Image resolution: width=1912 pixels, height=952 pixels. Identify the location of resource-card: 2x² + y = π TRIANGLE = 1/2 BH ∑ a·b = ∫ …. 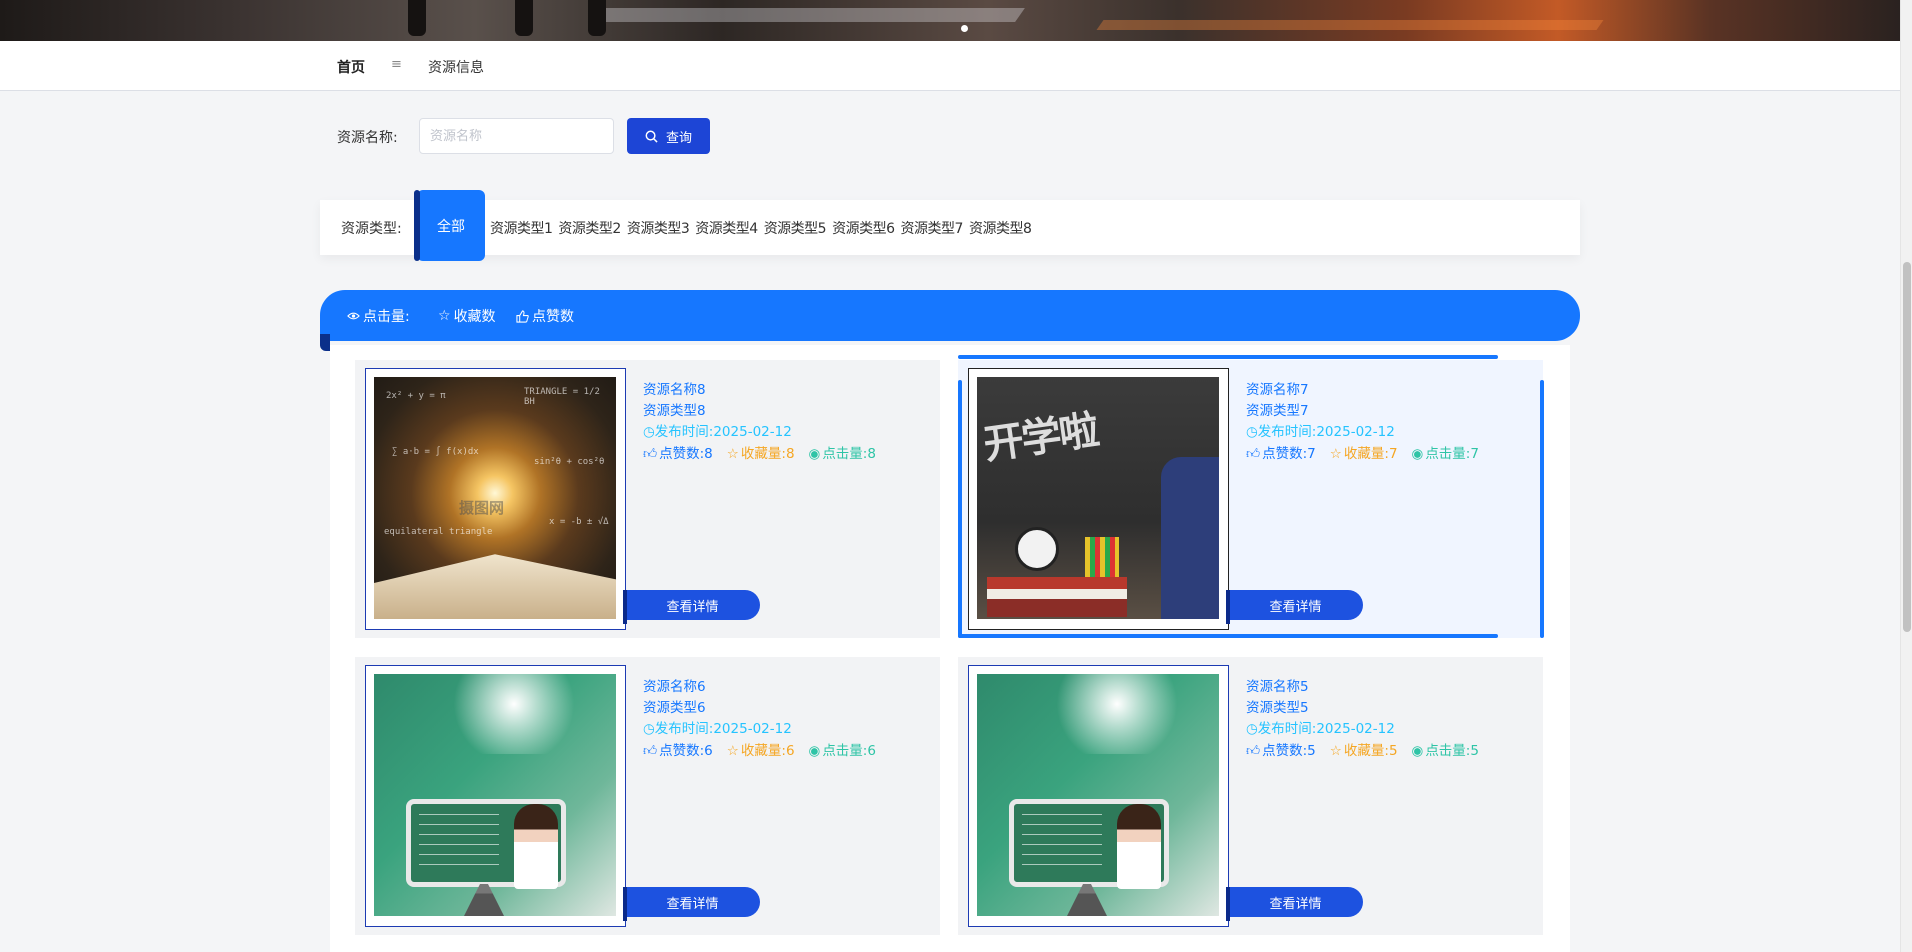
(647, 499).